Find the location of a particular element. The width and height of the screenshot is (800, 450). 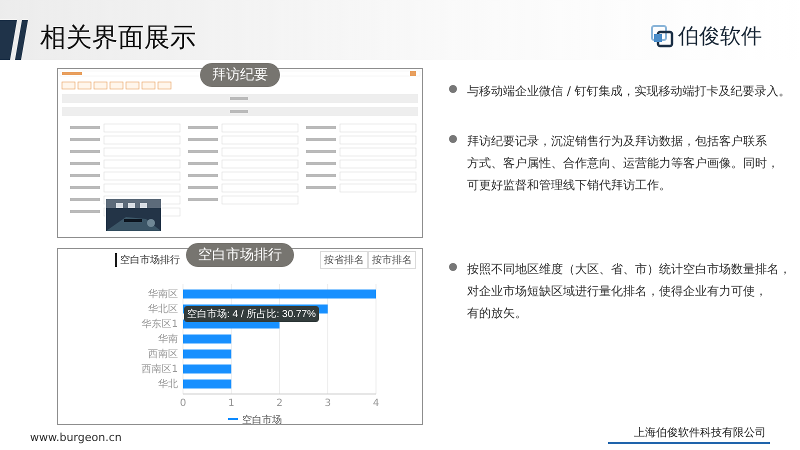

ranking-tab: 按市排名 is located at coordinates (392, 260).